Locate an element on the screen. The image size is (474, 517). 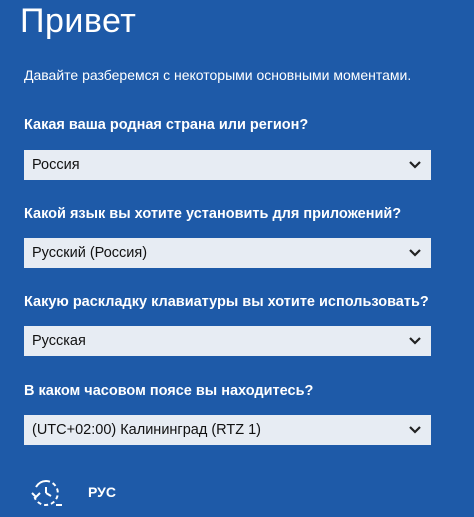
country-select-value: Россия is located at coordinates (56, 165).